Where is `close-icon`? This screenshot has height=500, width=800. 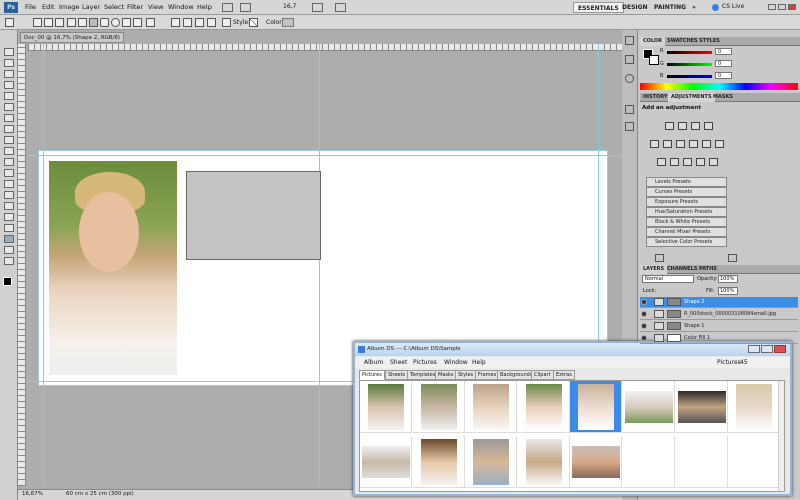 close-icon is located at coordinates (792, 7).